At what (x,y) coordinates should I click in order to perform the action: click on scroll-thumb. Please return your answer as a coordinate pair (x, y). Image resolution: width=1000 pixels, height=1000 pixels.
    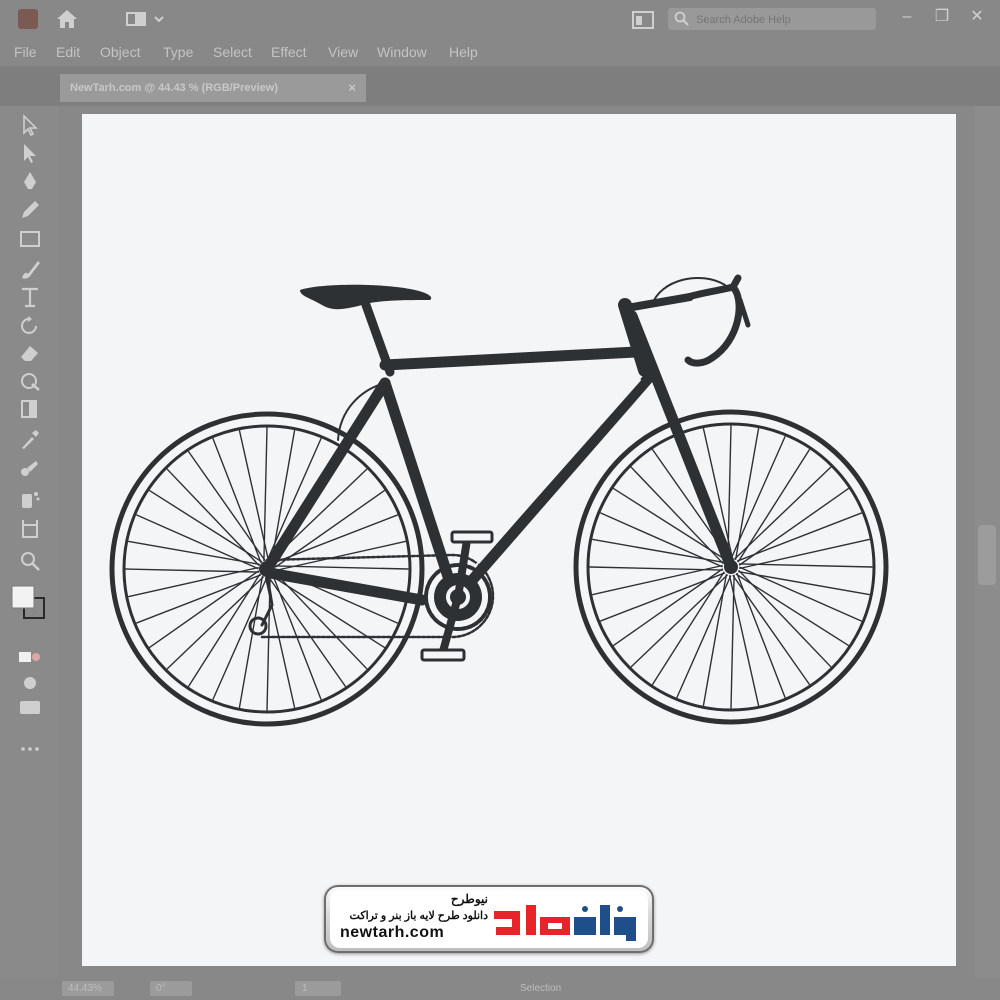
    Looking at the image, I should click on (987, 555).